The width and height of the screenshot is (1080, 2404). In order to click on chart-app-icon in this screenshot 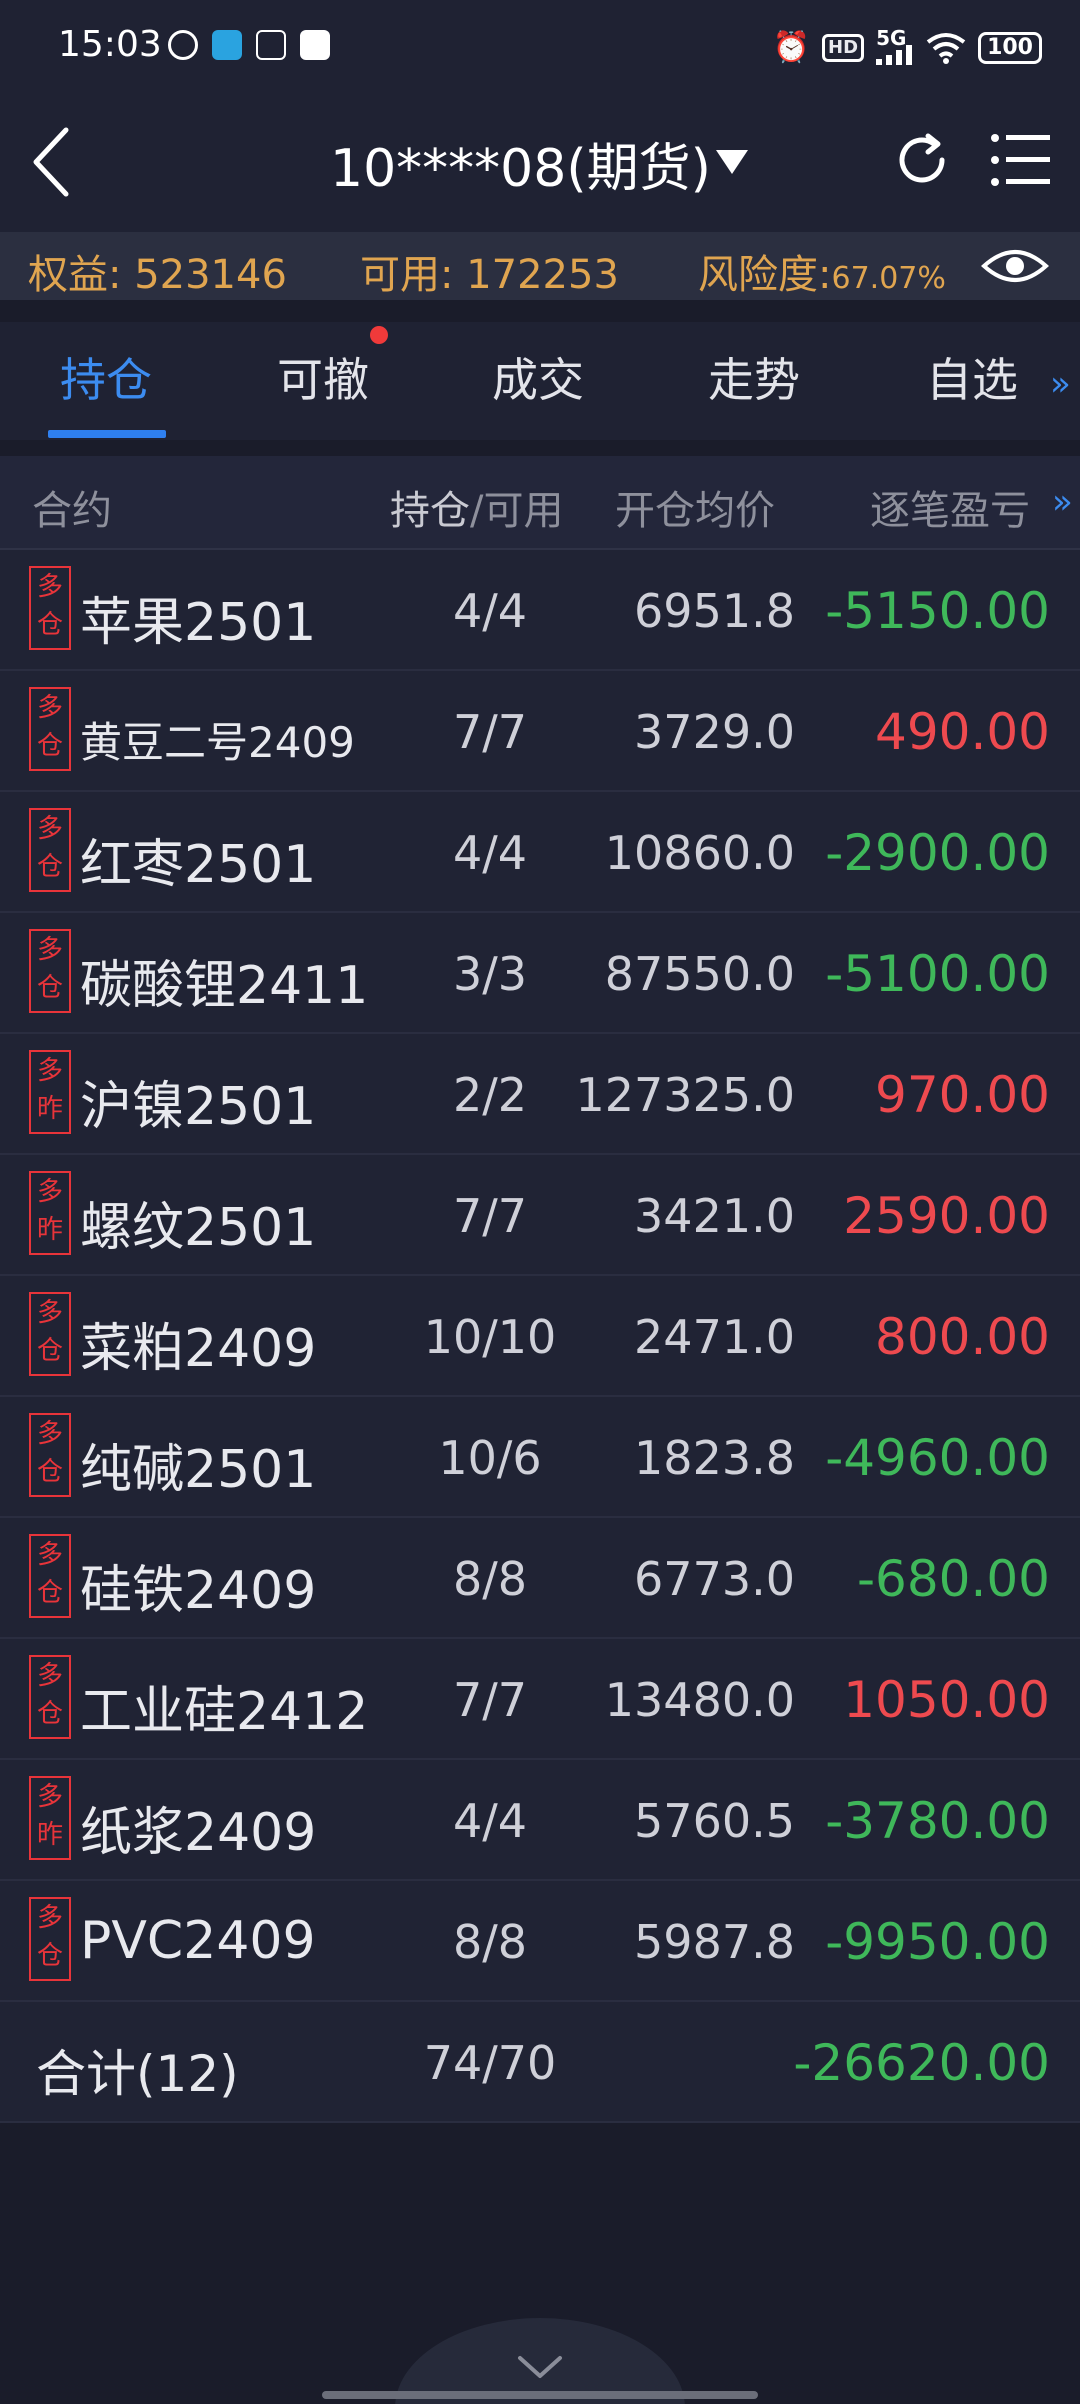, I will do `click(271, 45)`.